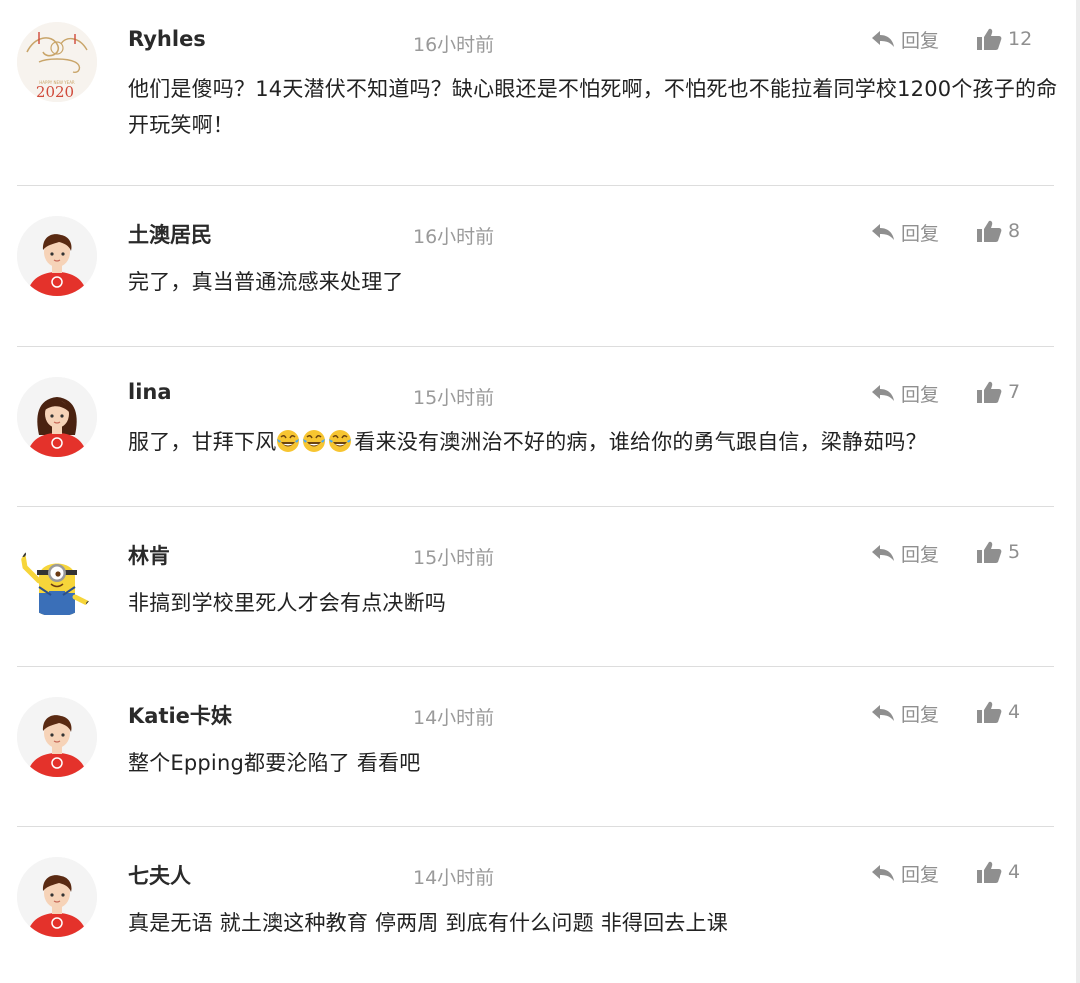 Image resolution: width=1080 pixels, height=983 pixels. I want to click on like-button: 12, so click(1004, 39).